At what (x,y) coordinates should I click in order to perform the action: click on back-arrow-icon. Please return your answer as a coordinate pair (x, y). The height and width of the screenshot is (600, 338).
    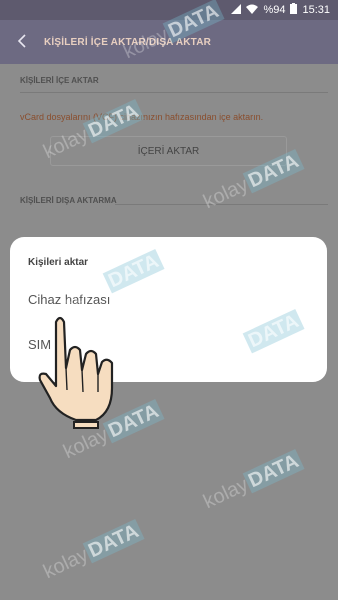
    Looking at the image, I should click on (22, 42).